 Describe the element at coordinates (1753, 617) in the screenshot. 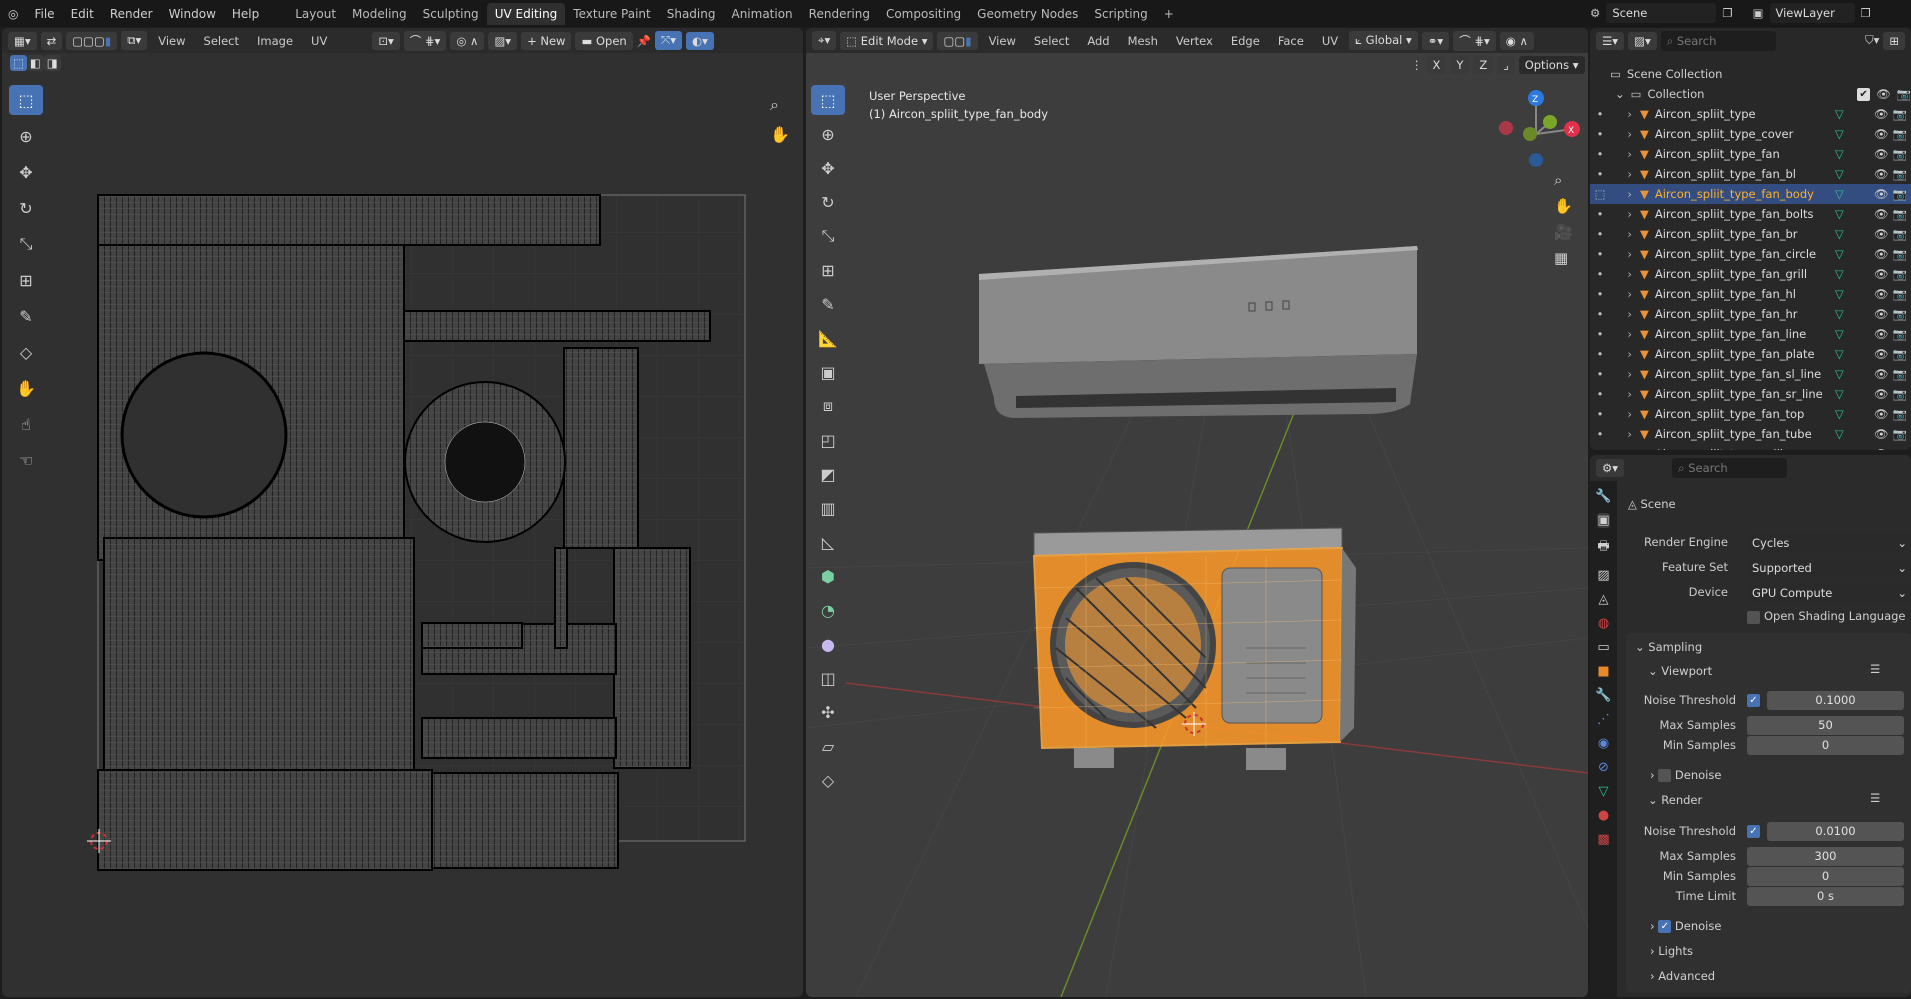

I see `osl-checkbox` at that location.